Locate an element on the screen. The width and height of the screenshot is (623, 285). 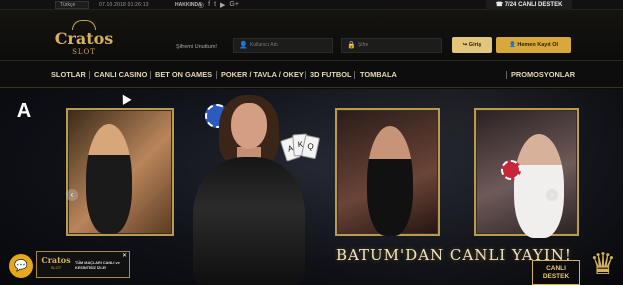
promo-text: TÜM MAÇLARI CANLI ve KESİNTİSİZ İZLE! is located at coordinates (97, 265).